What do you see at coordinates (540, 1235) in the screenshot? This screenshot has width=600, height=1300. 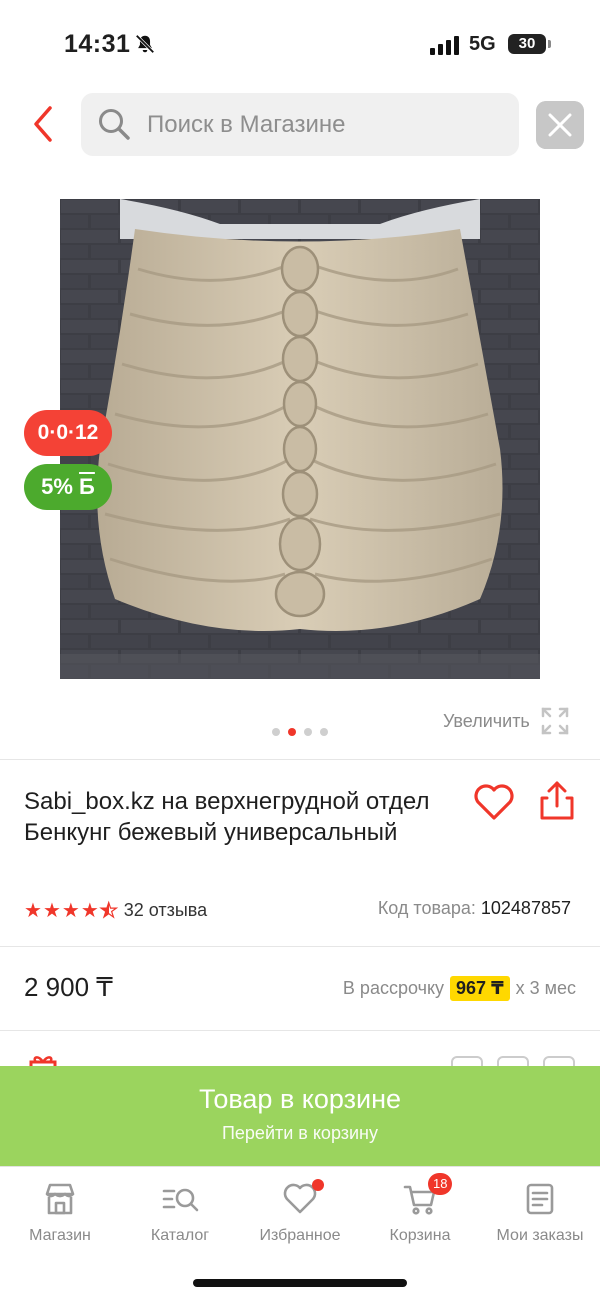 I see `tab-label: Мои заказы` at bounding box center [540, 1235].